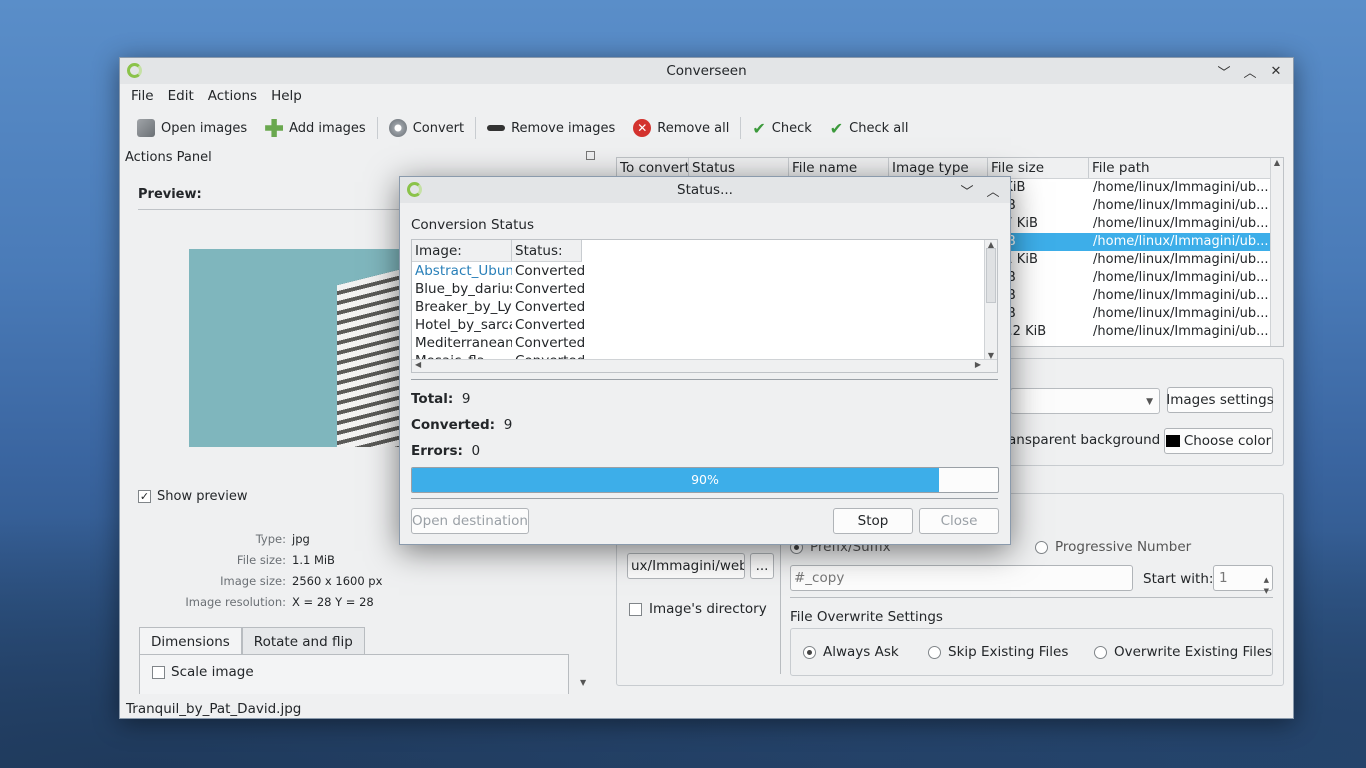 This screenshot has height=768, width=1366. What do you see at coordinates (1183, 652) in the screenshot?
I see `overwrite-existing-radio: Overwrite Existing Files` at bounding box center [1183, 652].